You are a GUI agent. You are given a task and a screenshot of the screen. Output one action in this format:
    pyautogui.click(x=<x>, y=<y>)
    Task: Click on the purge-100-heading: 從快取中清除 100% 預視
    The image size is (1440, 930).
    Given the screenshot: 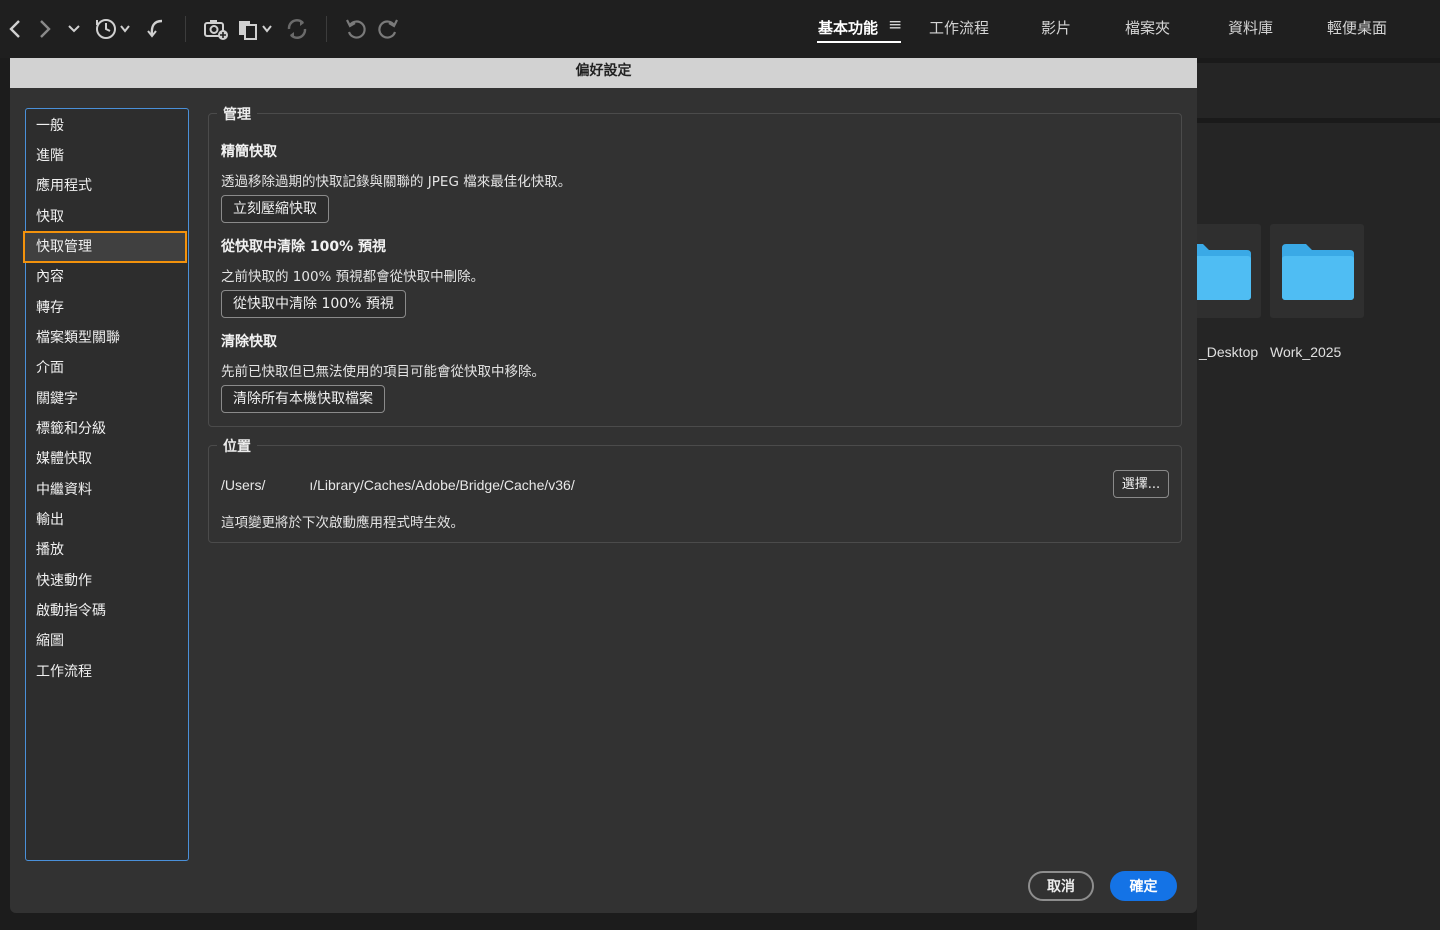 What is the action you would take?
    pyautogui.click(x=303, y=247)
    